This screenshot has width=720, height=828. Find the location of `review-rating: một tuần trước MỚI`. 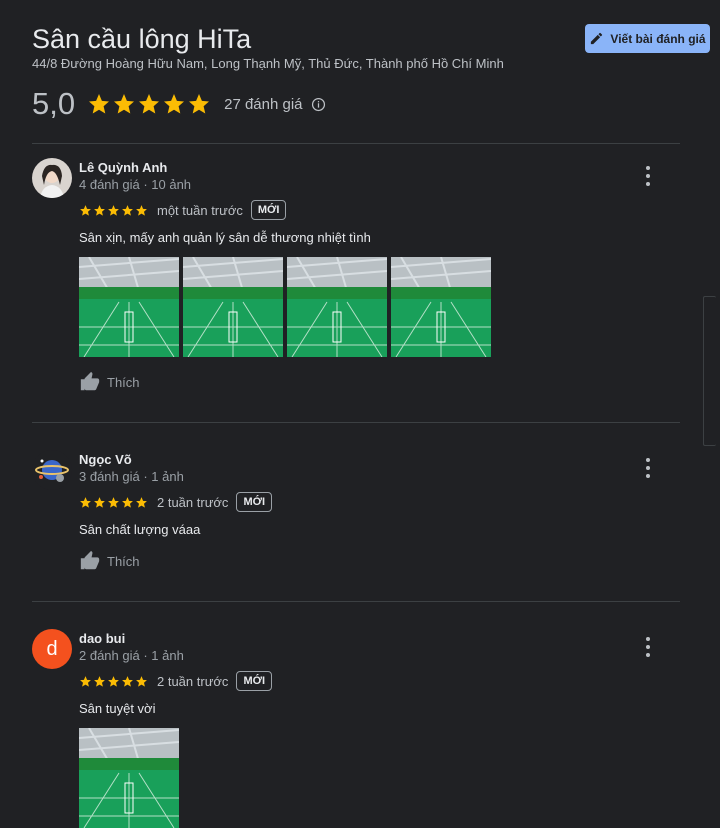

review-rating: một tuần trước MỚI is located at coordinates (183, 210).